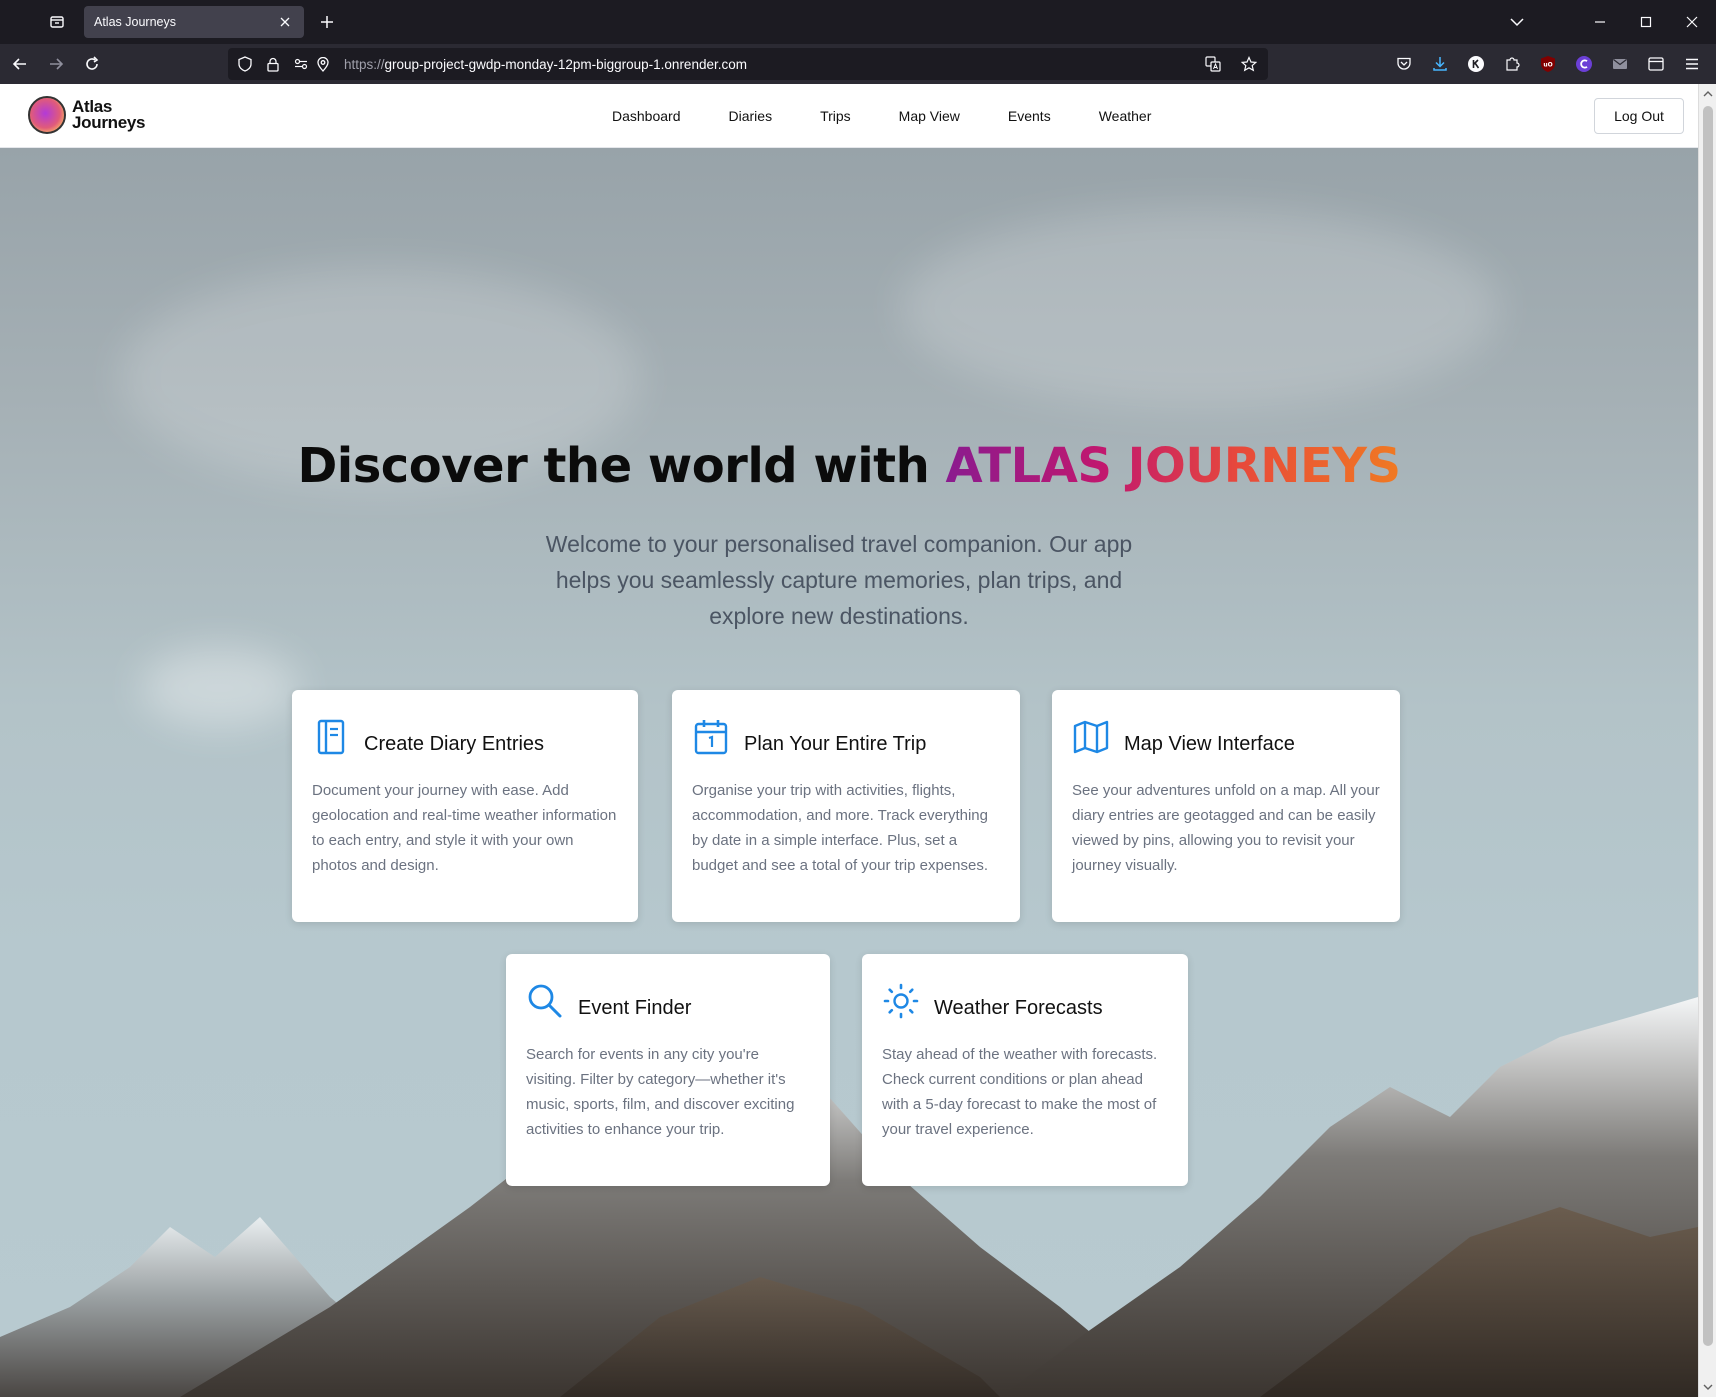 The width and height of the screenshot is (1716, 1397). What do you see at coordinates (545, 1001) in the screenshot?
I see `search-icon` at bounding box center [545, 1001].